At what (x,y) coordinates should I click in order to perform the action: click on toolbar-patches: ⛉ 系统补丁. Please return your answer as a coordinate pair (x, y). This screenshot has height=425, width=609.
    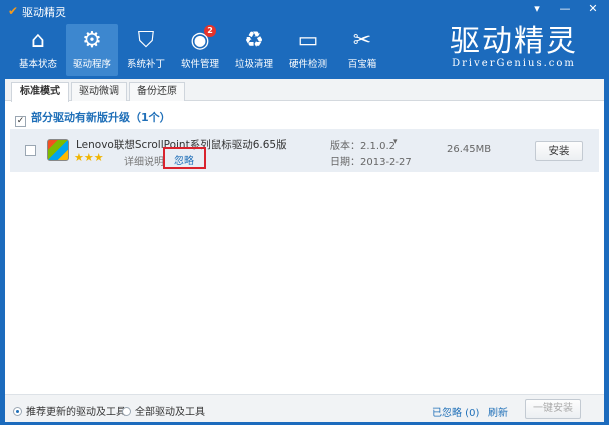
    Looking at the image, I should click on (146, 50).